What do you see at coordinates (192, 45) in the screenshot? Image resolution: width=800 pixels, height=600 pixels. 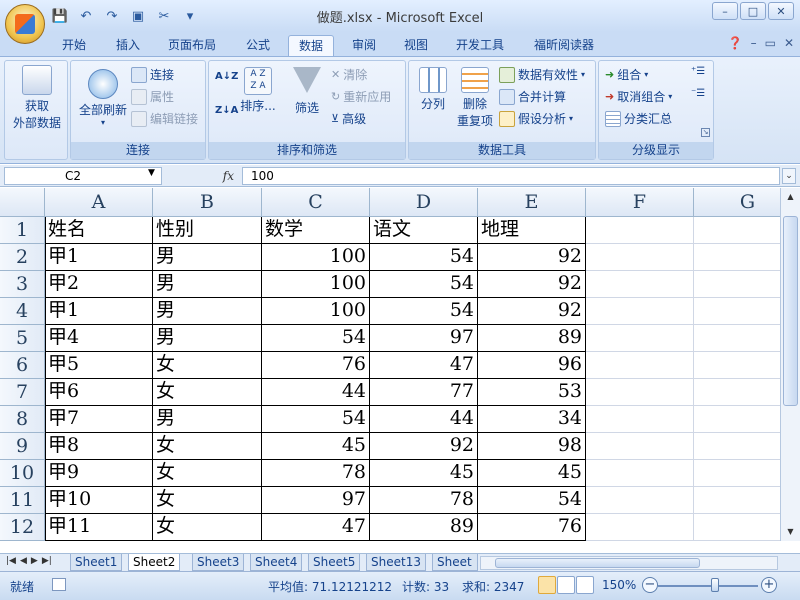 I see `tab-page-layout: 页面布局` at bounding box center [192, 45].